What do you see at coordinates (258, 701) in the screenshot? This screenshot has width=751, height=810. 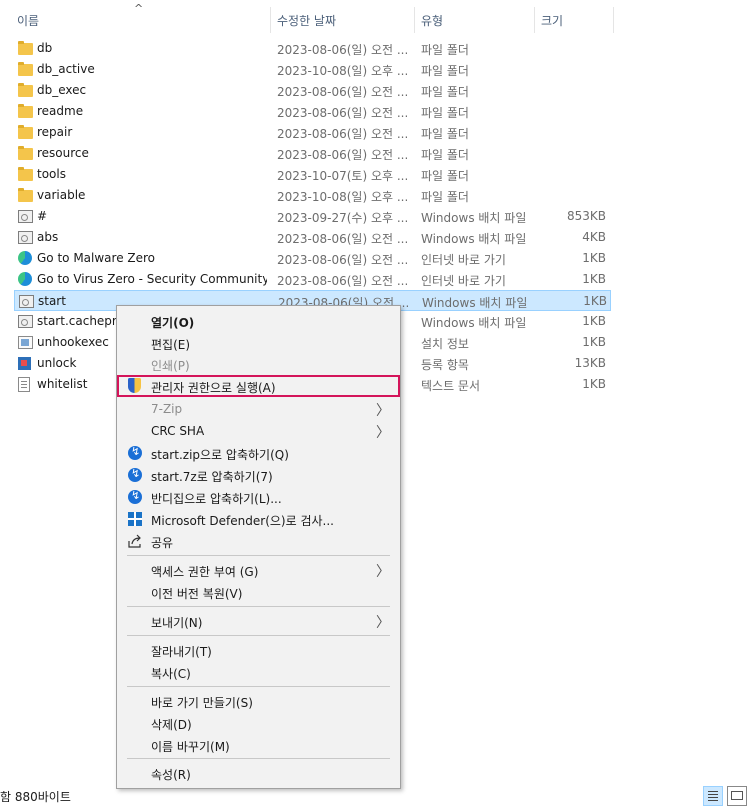 I see `menu-item-create-shortcut: 바로 가기 만들기(S)` at bounding box center [258, 701].